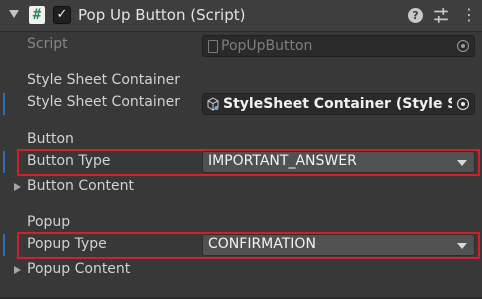 This screenshot has height=299, width=482. What do you see at coordinates (469, 15) in the screenshot?
I see `kebab-menu-icon: ⋮` at bounding box center [469, 15].